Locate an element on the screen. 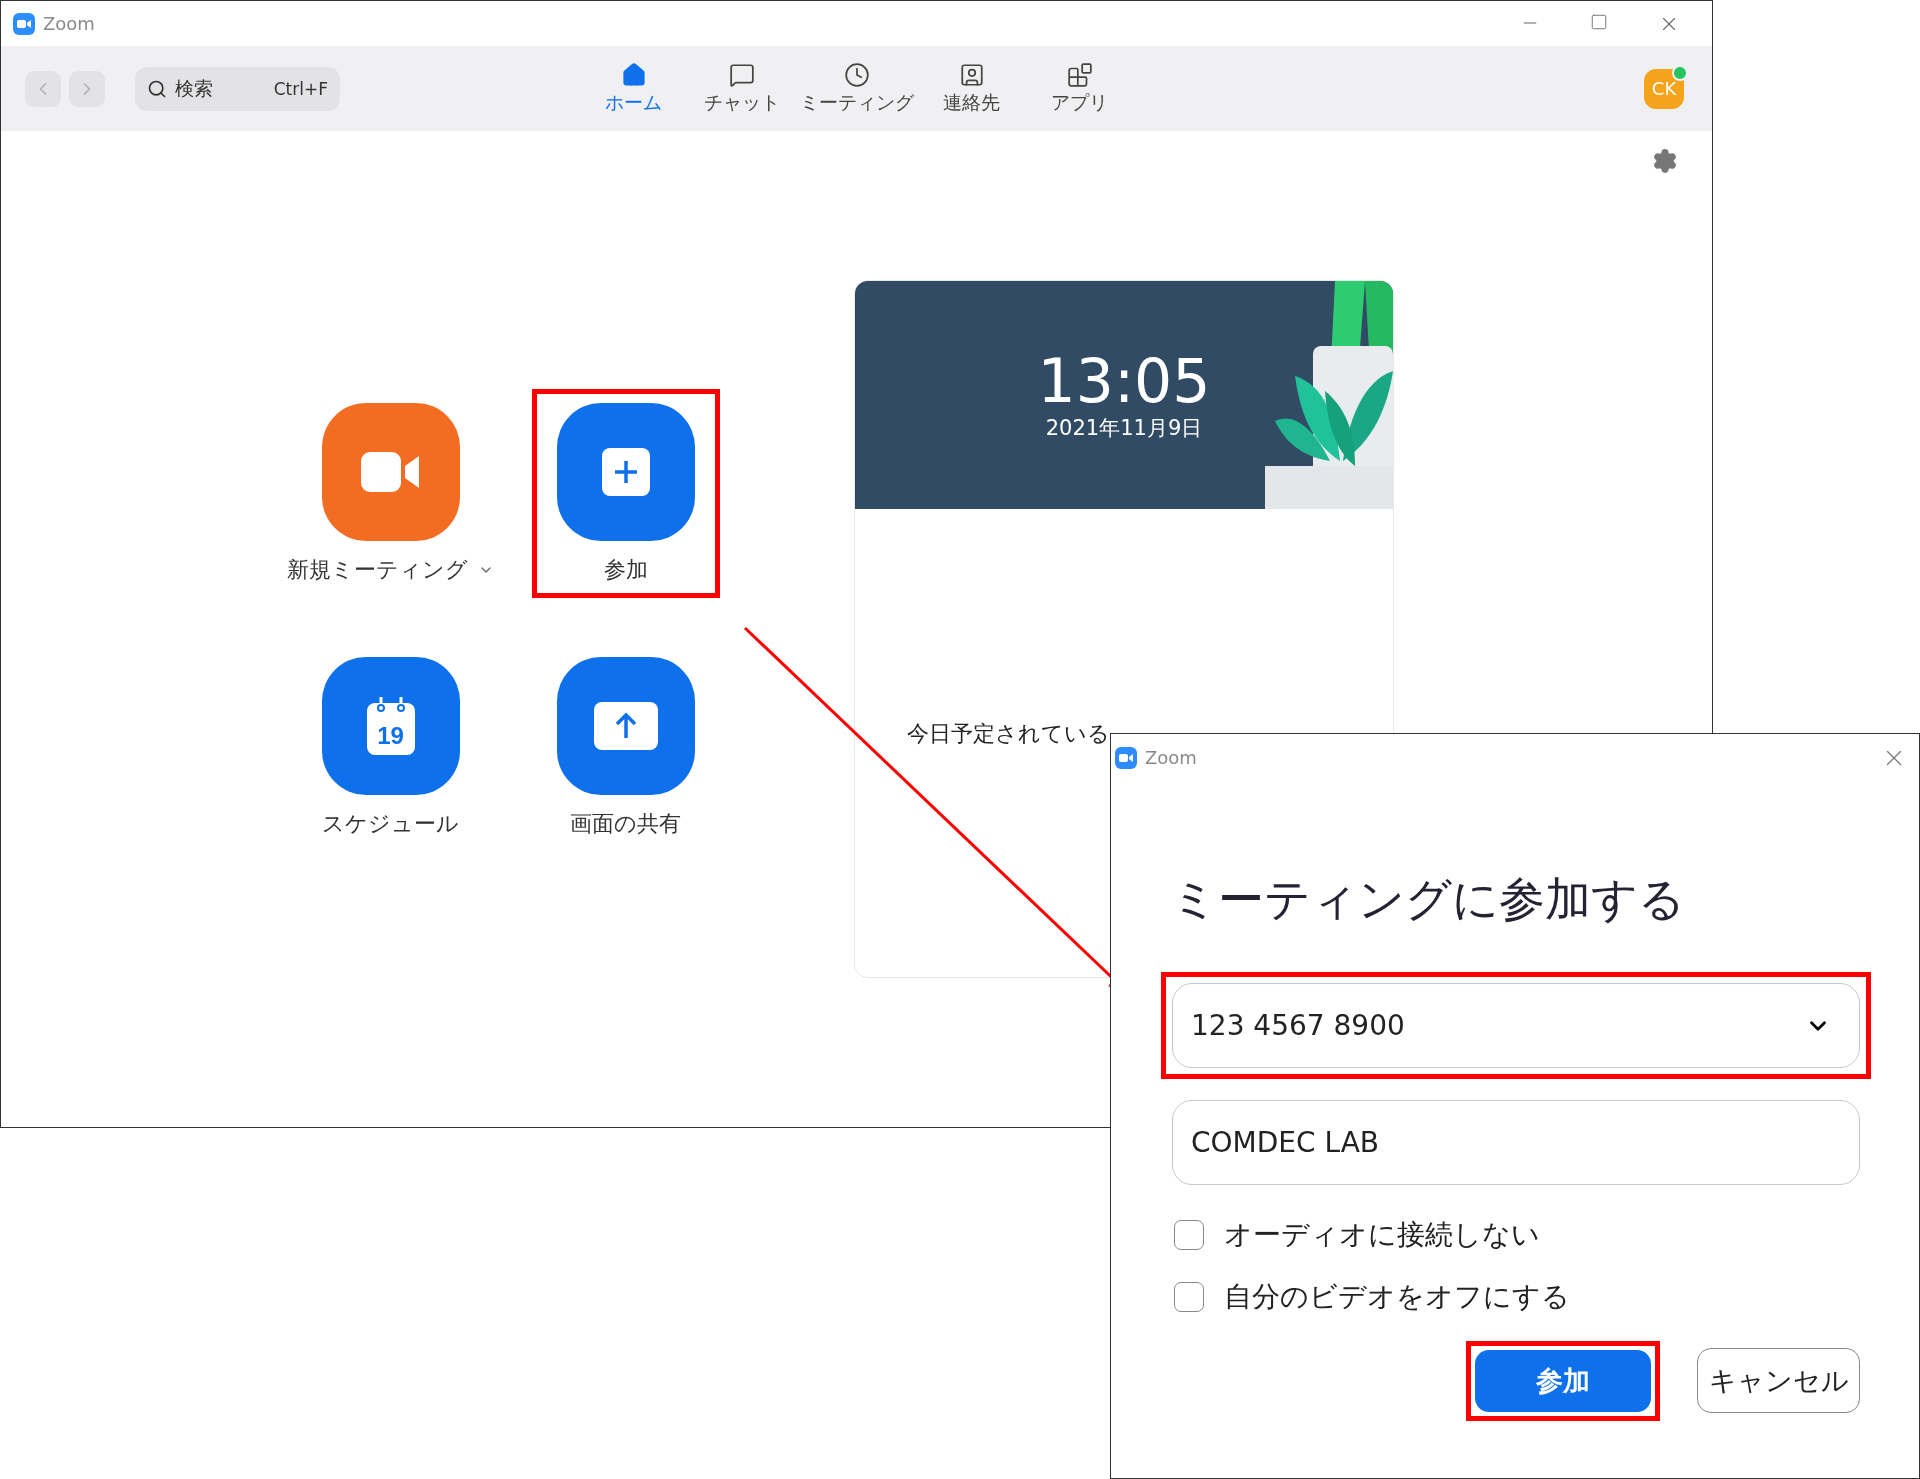 The image size is (1920, 1479). plus-icon is located at coordinates (625, 472).